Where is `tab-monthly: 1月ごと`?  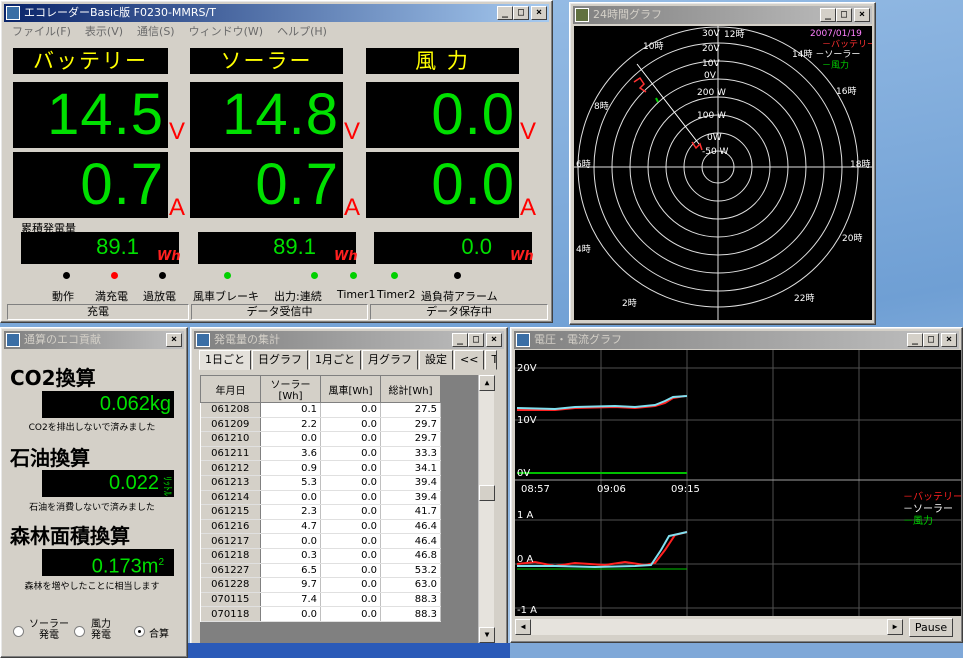
tab-monthly: 1月ごと is located at coordinates (335, 360).